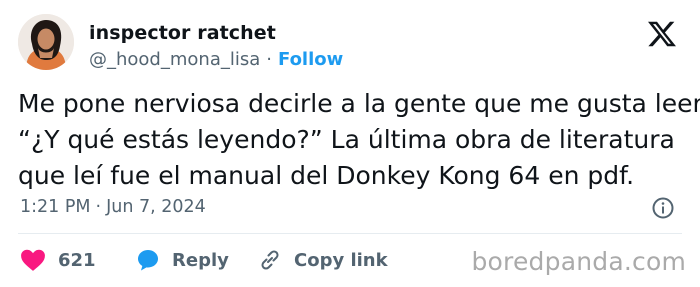  What do you see at coordinates (77, 260) in the screenshot?
I see `like-count: 621` at bounding box center [77, 260].